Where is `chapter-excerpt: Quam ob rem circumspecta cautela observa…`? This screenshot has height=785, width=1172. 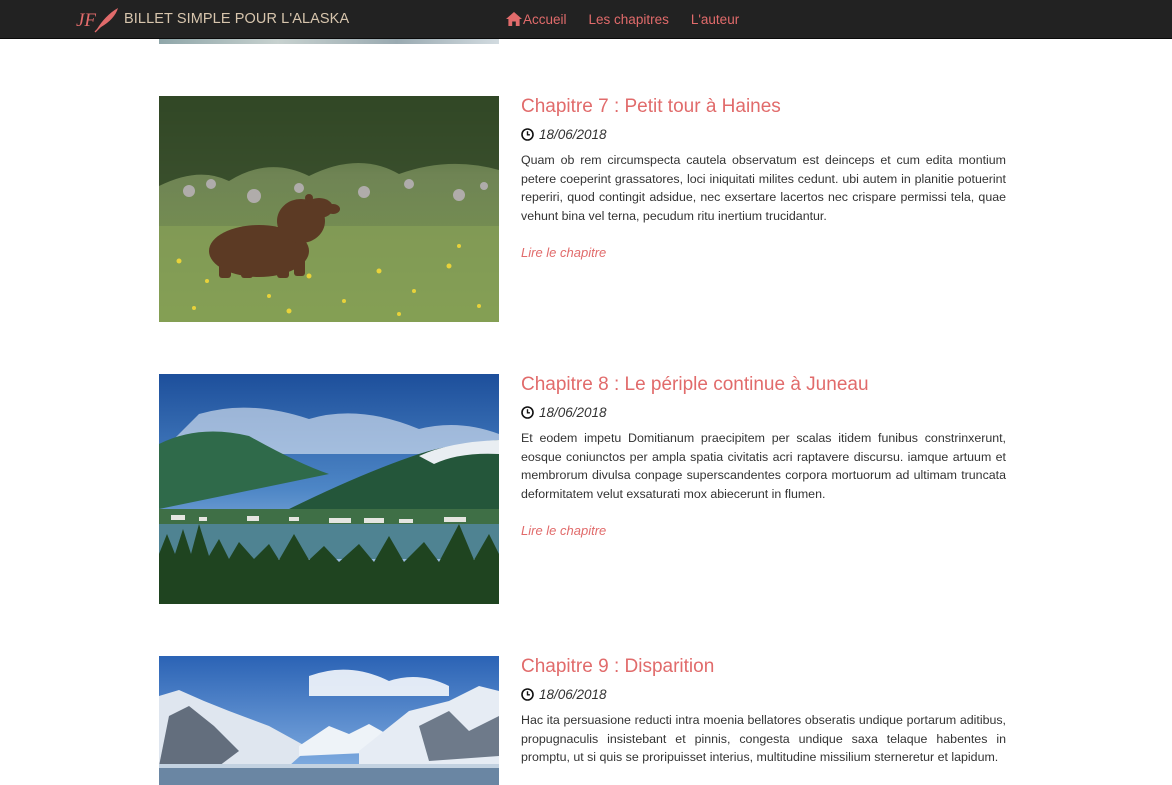 chapter-excerpt: Quam ob rem circumspecta cautela observa… is located at coordinates (763, 188).